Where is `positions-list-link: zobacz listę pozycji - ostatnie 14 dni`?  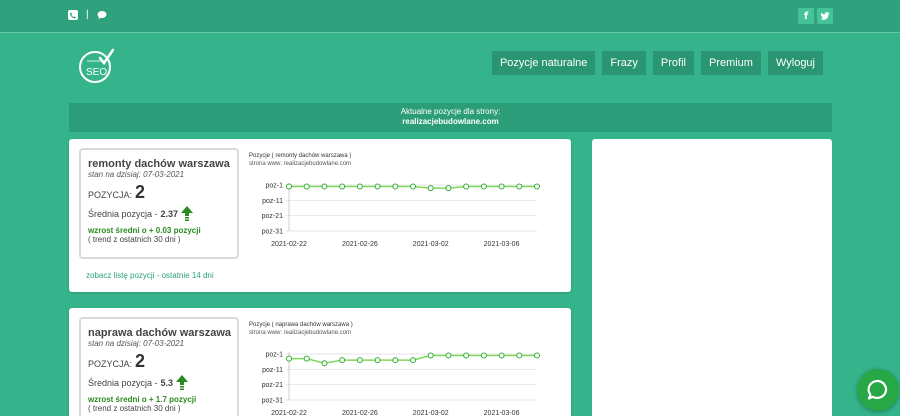 positions-list-link: zobacz listę pozycji - ostatnie 14 dni is located at coordinates (150, 275).